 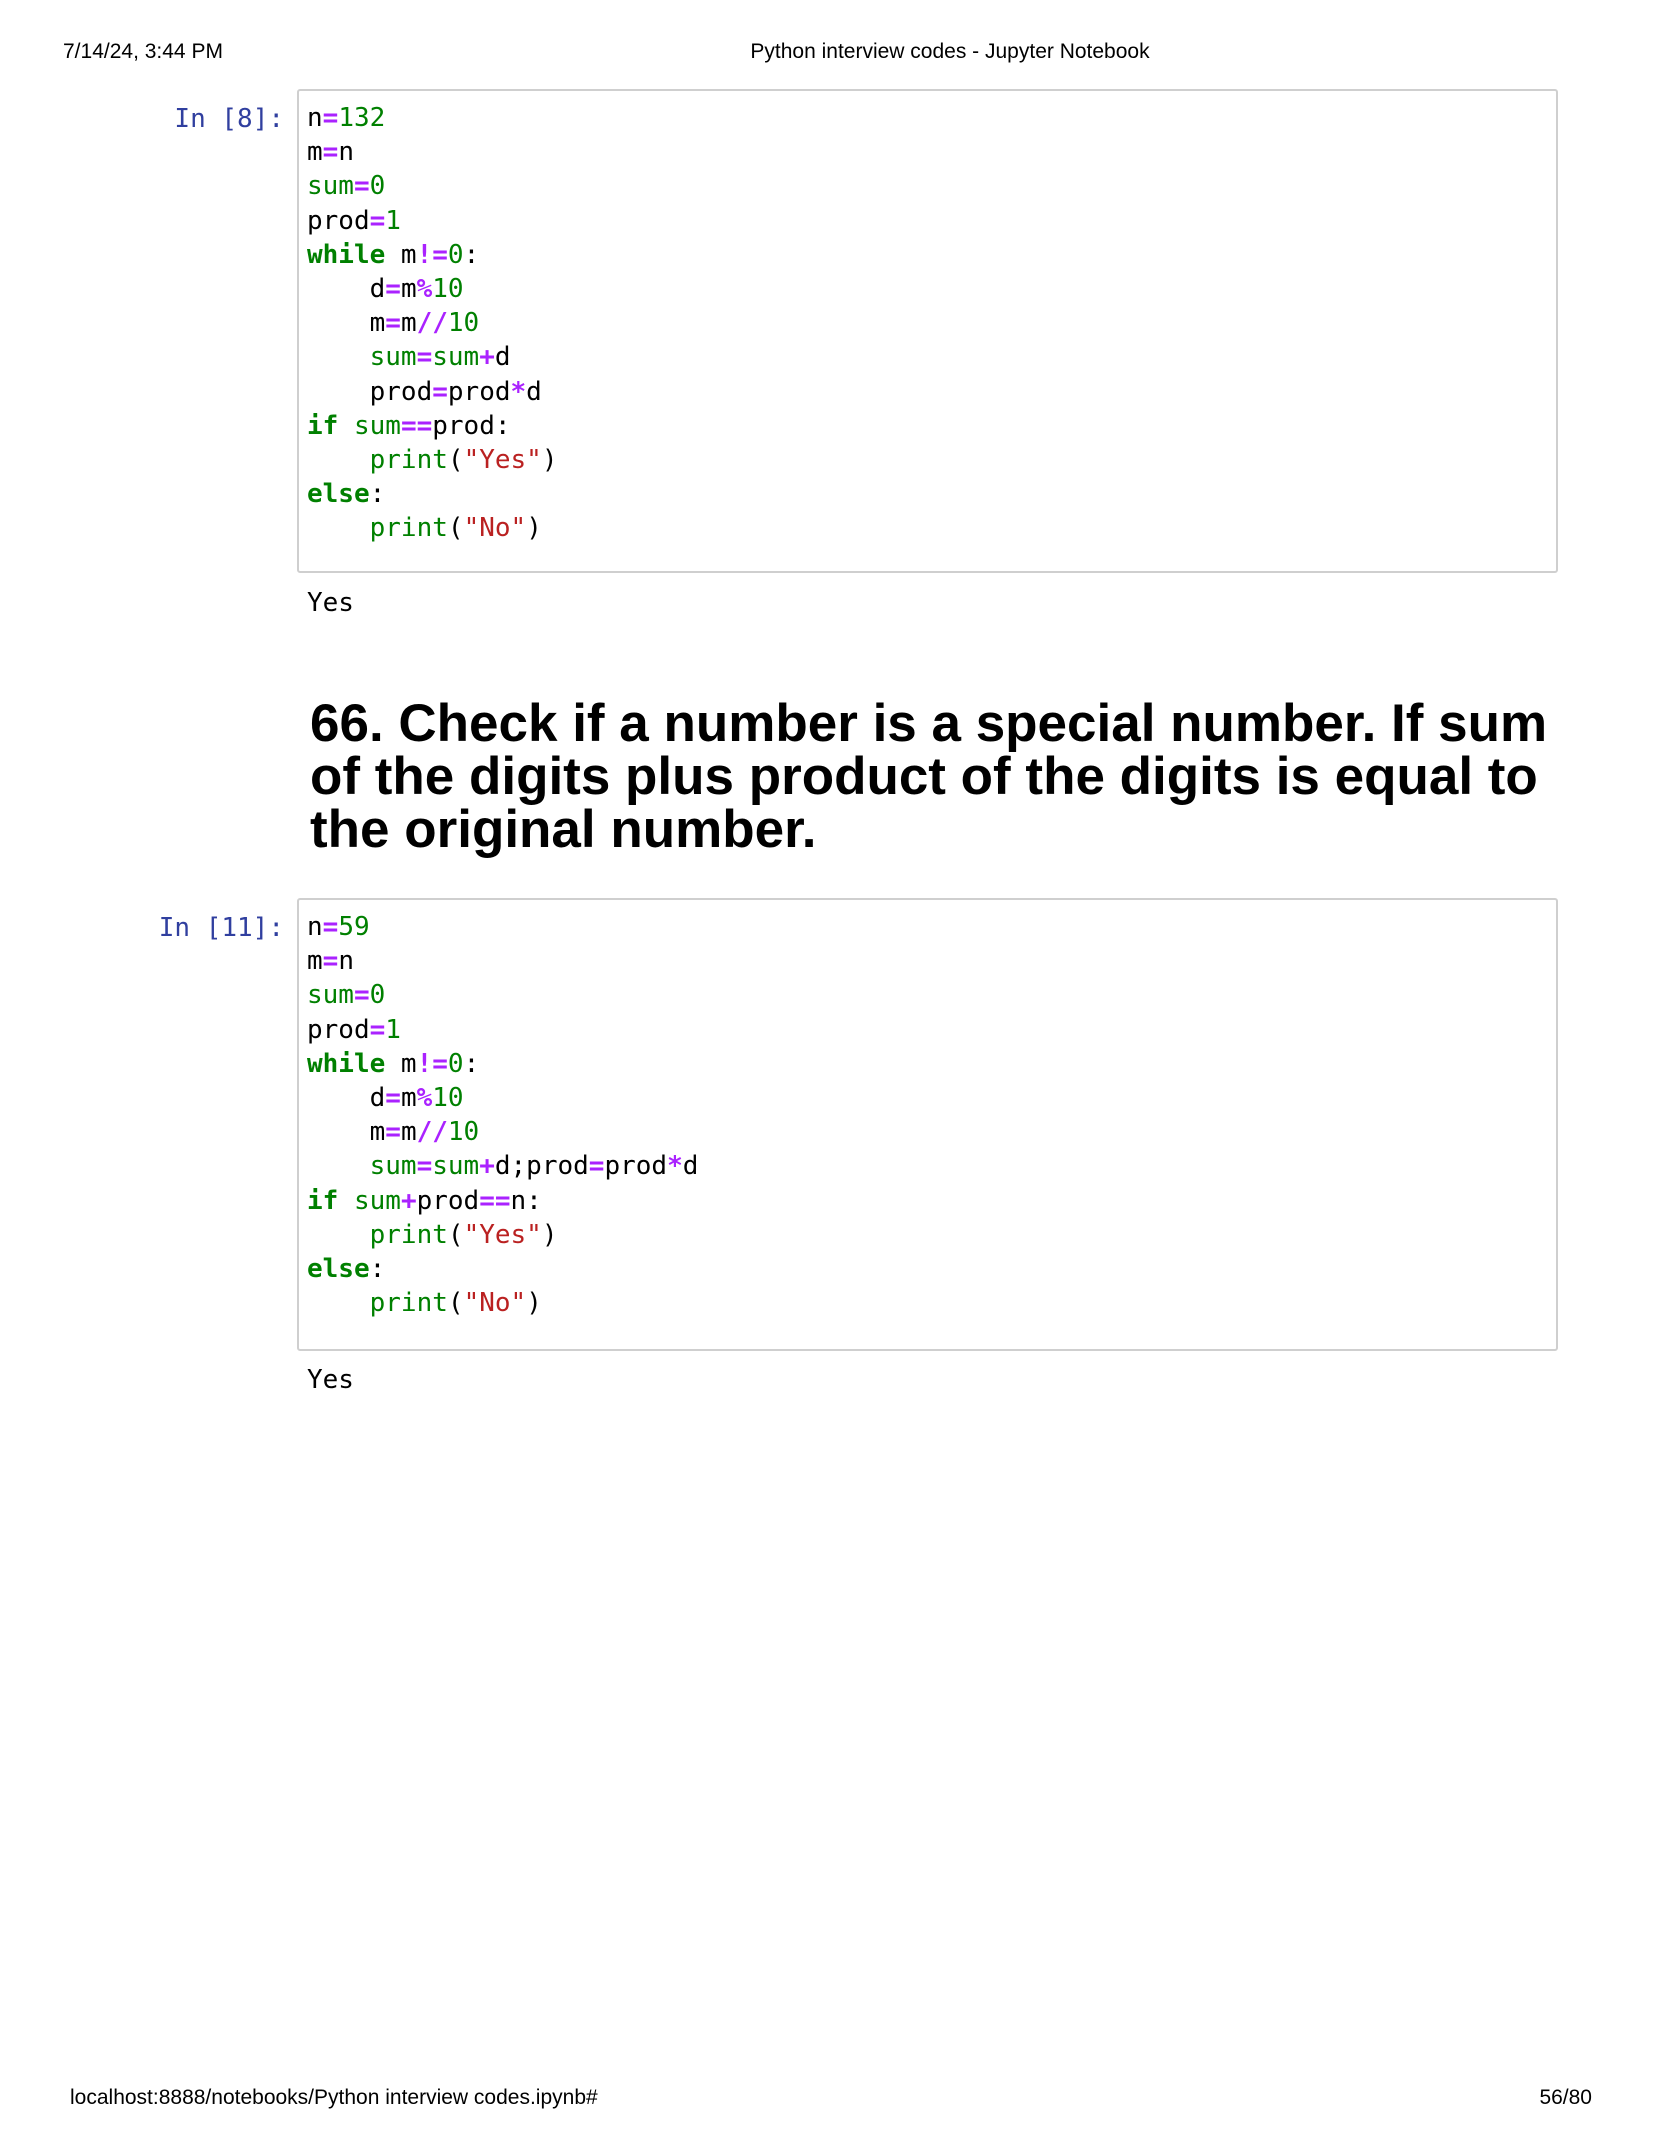 I want to click on code-line: if sum+prod==n:, so click(x=424, y=1200).